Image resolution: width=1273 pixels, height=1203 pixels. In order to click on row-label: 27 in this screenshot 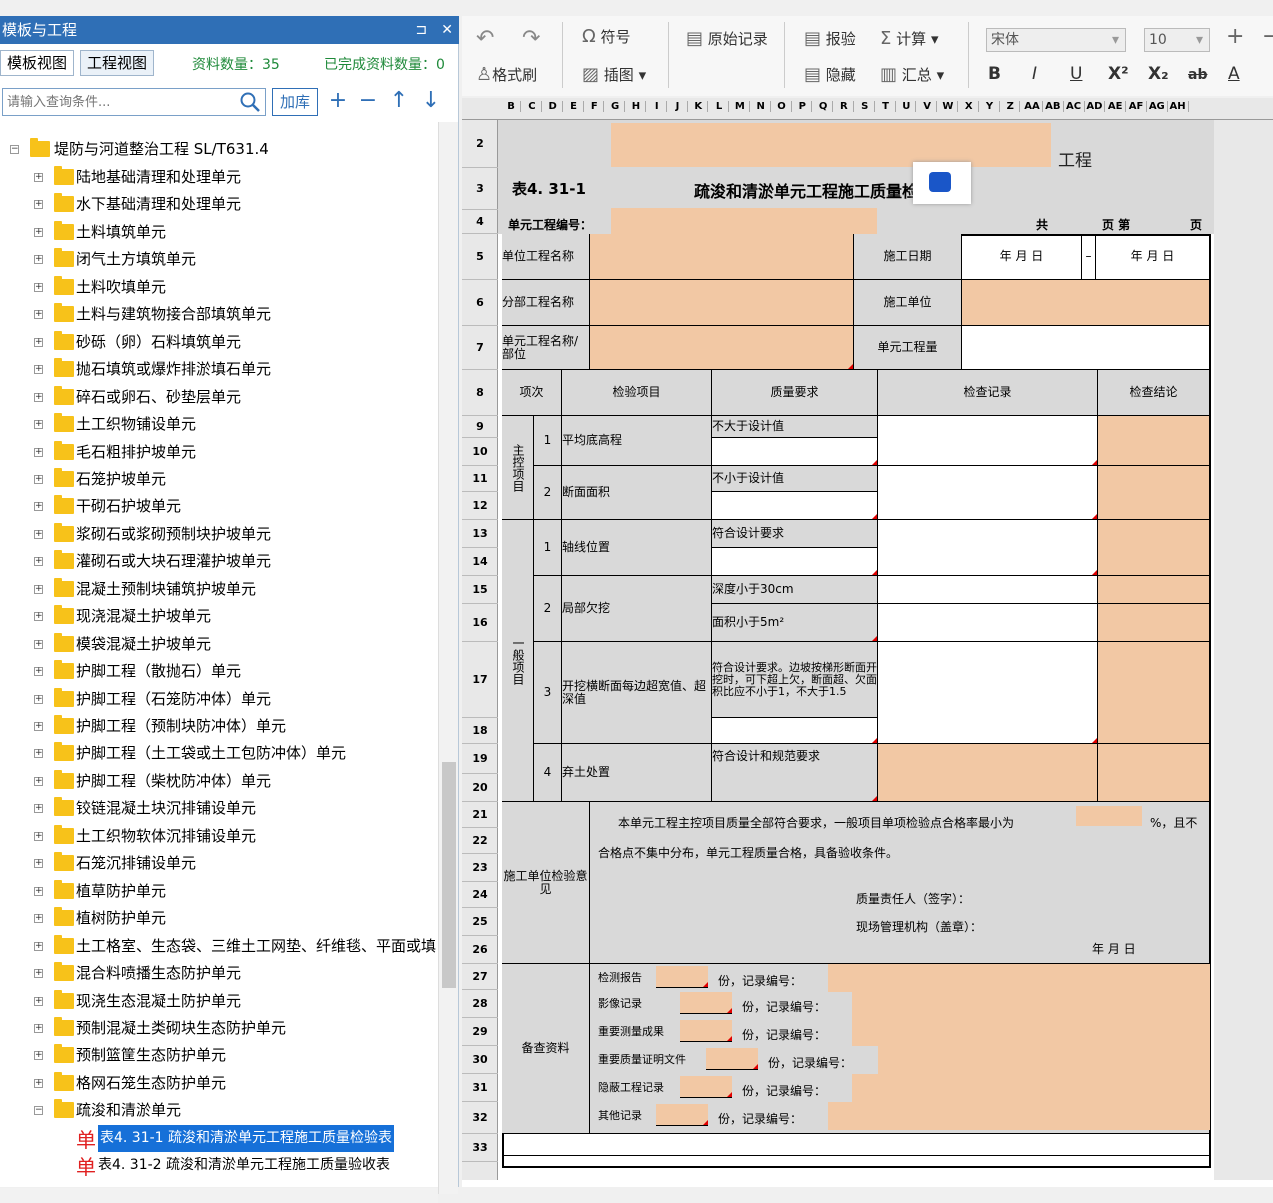, I will do `click(480, 977)`.